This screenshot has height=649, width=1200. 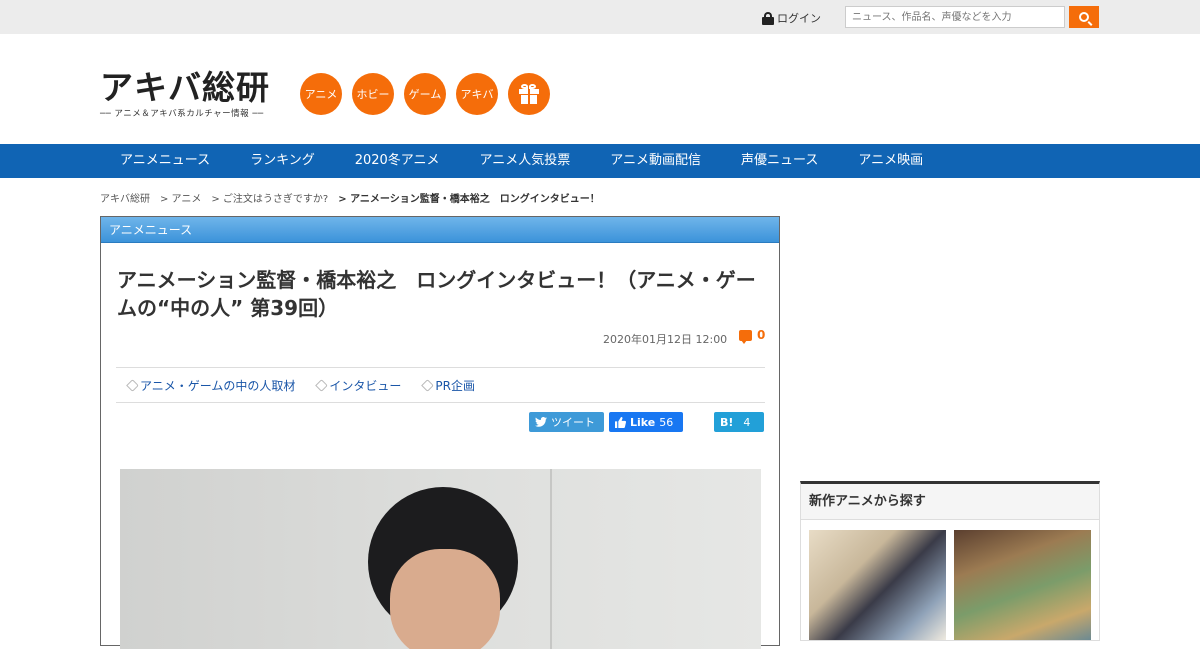 I want to click on top-utility-bar: ログイン, so click(x=600, y=17).